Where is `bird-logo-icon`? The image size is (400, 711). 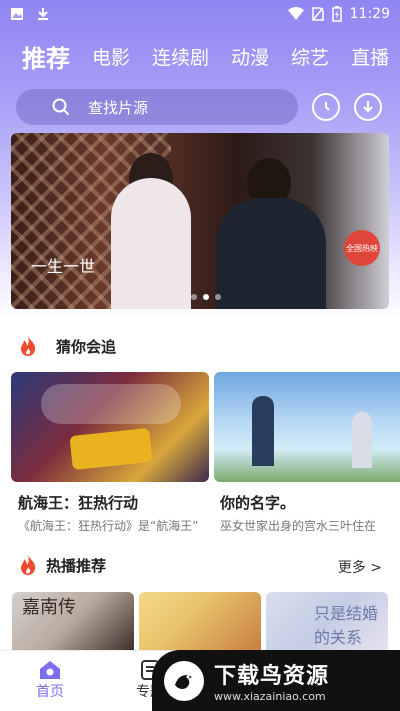
bird-logo-icon is located at coordinates (183, 681).